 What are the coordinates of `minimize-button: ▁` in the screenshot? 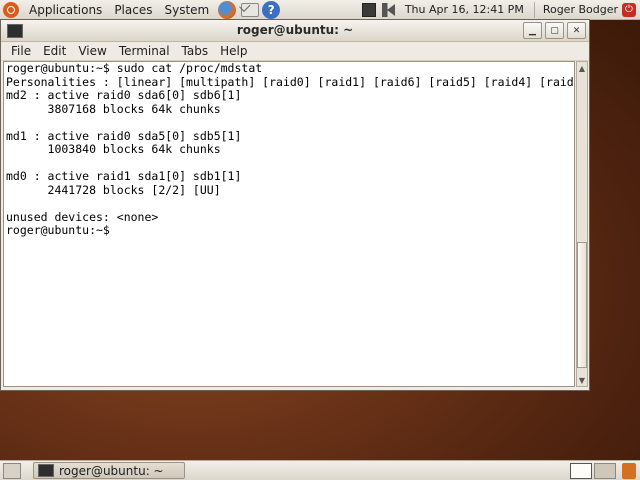 It's located at (532, 30).